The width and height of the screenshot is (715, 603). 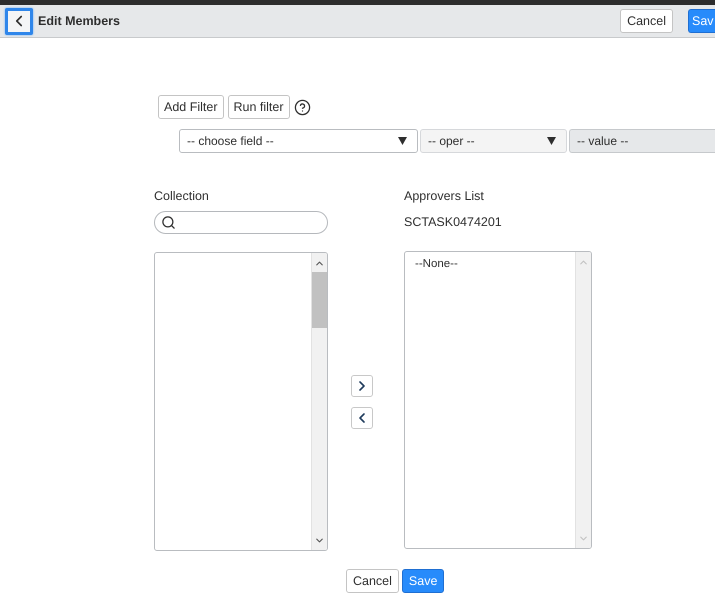 What do you see at coordinates (362, 385) in the screenshot?
I see `move-right-button` at bounding box center [362, 385].